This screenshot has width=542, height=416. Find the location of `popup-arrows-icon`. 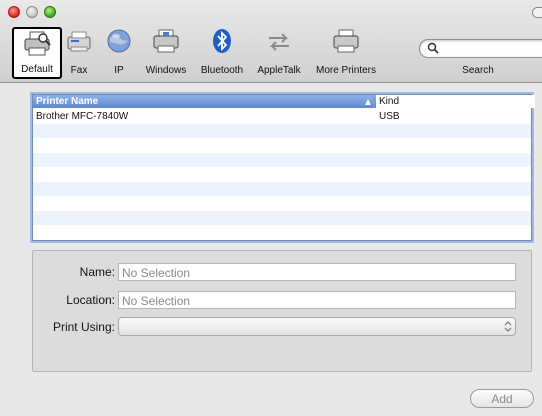

popup-arrows-icon is located at coordinates (508, 326).